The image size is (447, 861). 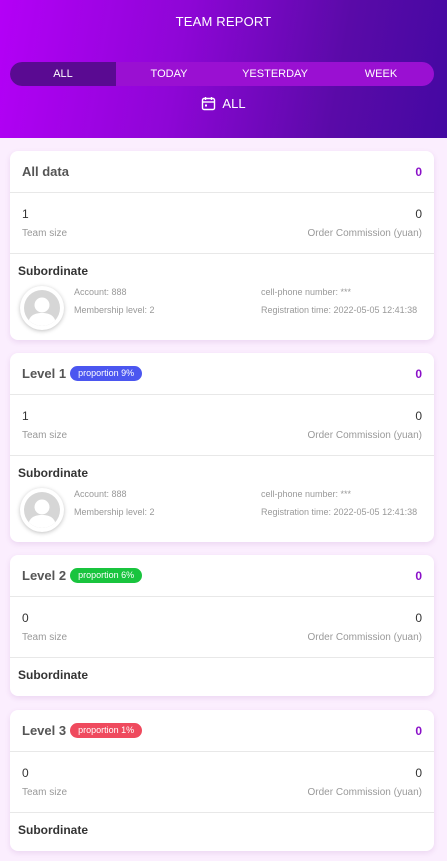 I want to click on date-filter: ALL, so click(x=223, y=103).